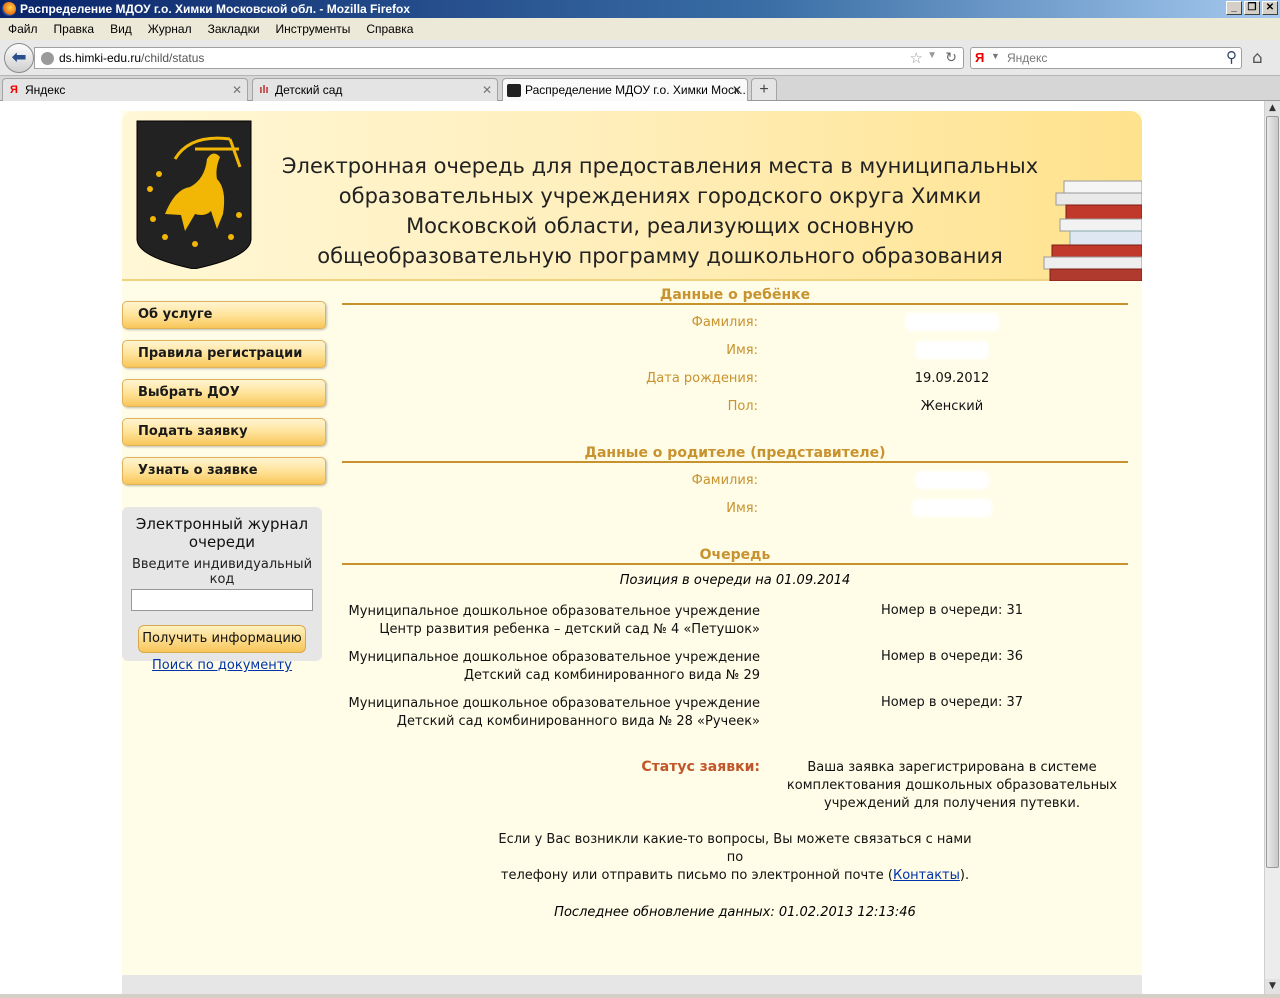  I want to click on books-icon, so click(1092, 230).